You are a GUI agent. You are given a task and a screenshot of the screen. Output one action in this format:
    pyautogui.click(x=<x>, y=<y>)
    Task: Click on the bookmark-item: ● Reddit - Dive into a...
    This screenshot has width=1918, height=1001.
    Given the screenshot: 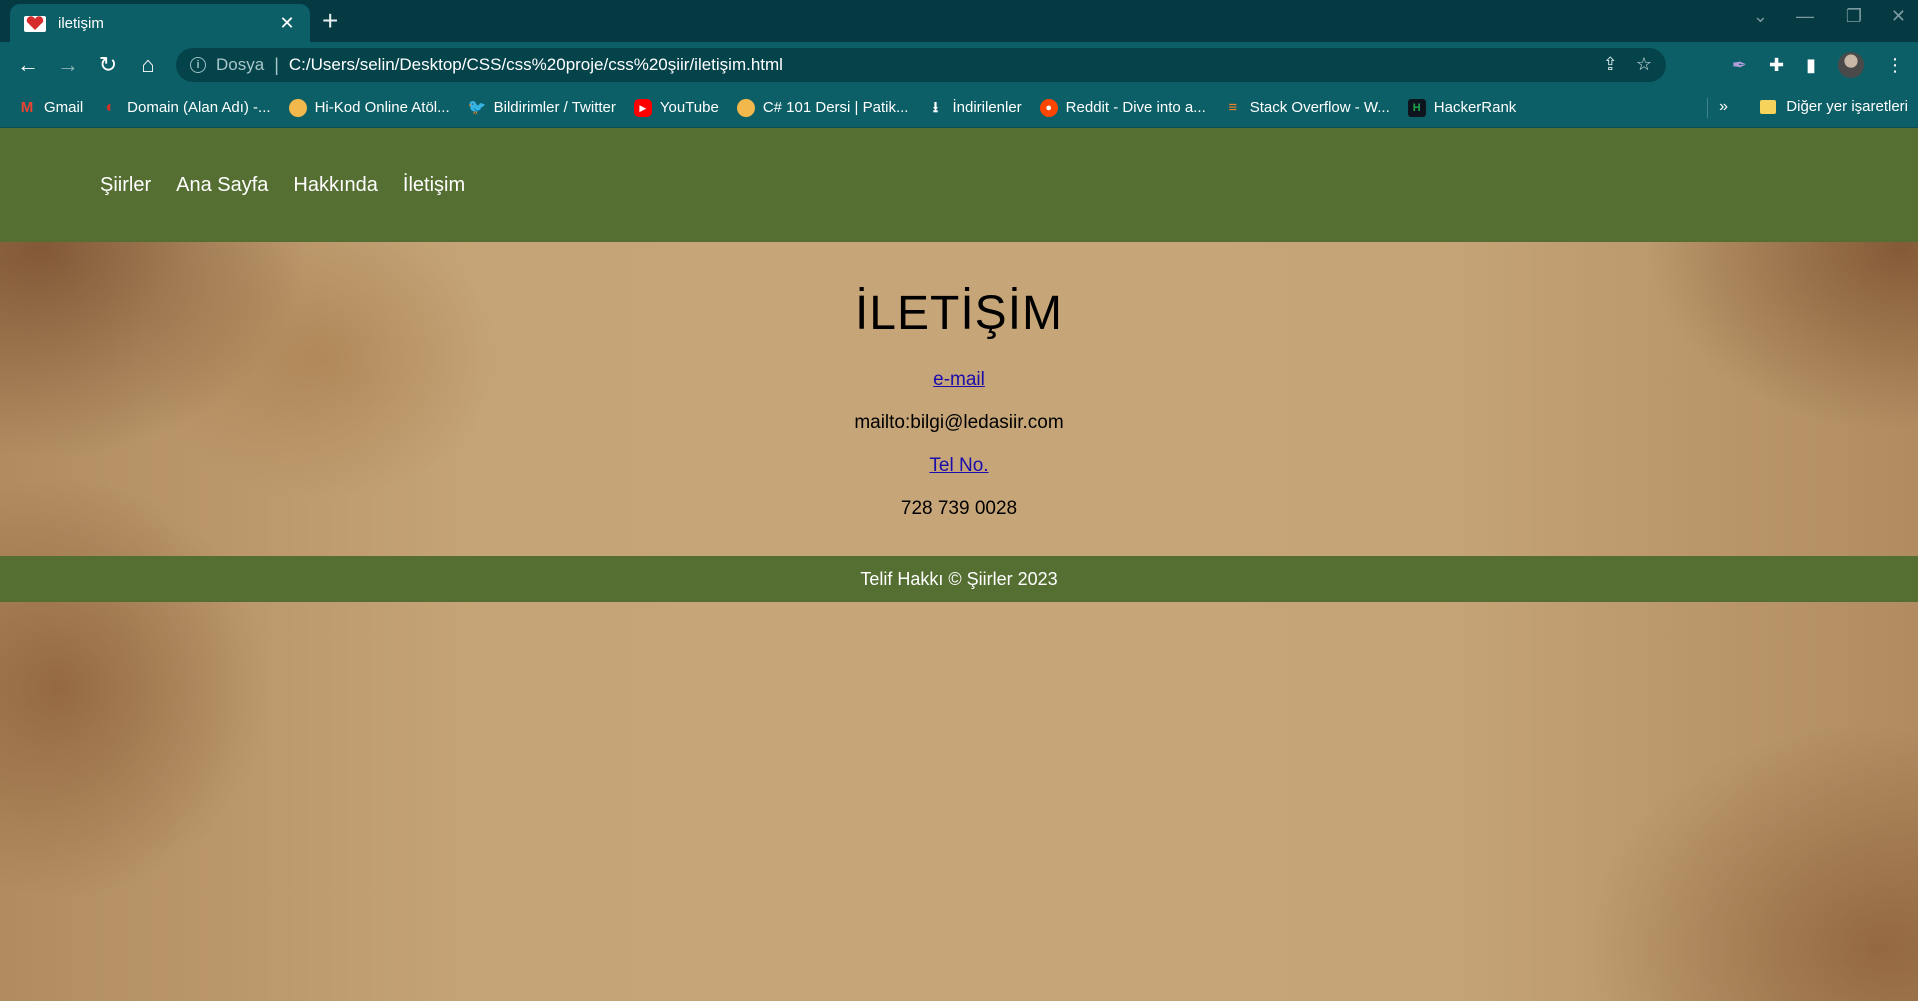 What is the action you would take?
    pyautogui.click(x=1122, y=107)
    